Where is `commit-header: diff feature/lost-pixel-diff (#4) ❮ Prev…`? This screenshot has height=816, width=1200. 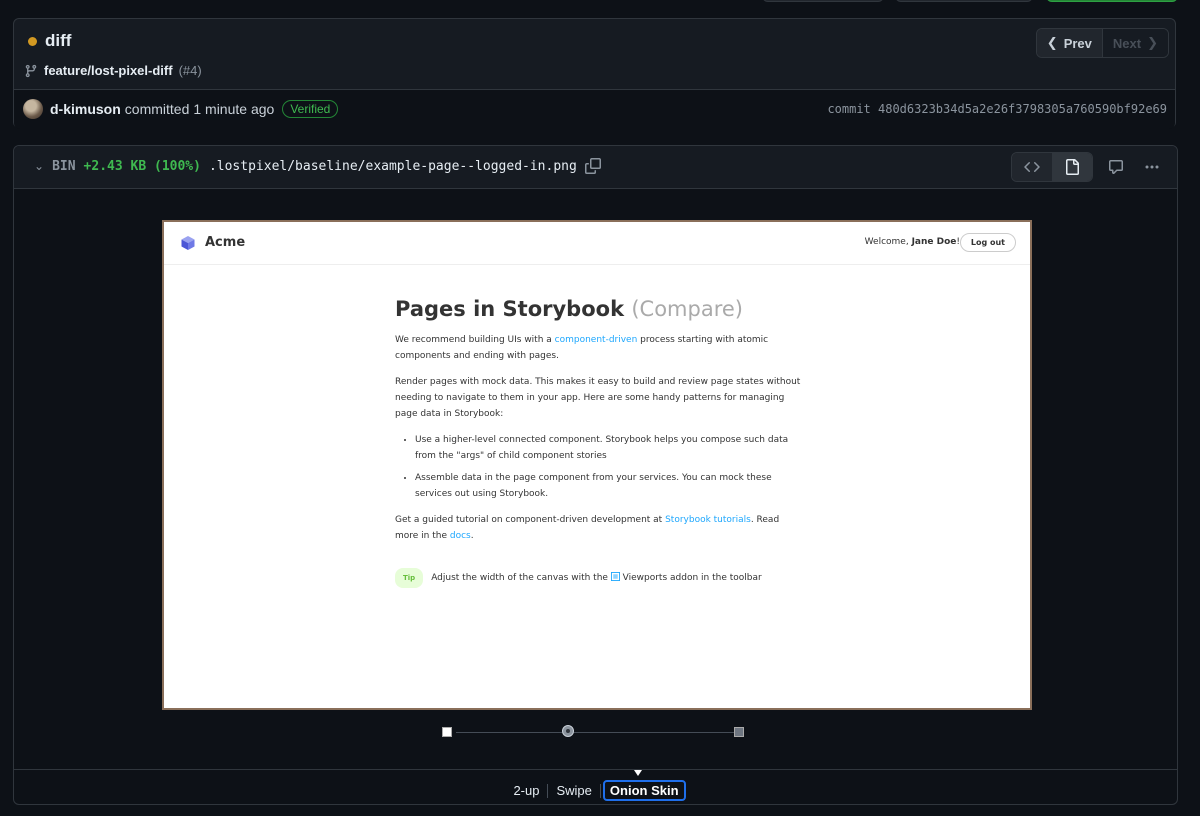 commit-header: diff feature/lost-pixel-diff (#4) ❮ Prev… is located at coordinates (594, 73).